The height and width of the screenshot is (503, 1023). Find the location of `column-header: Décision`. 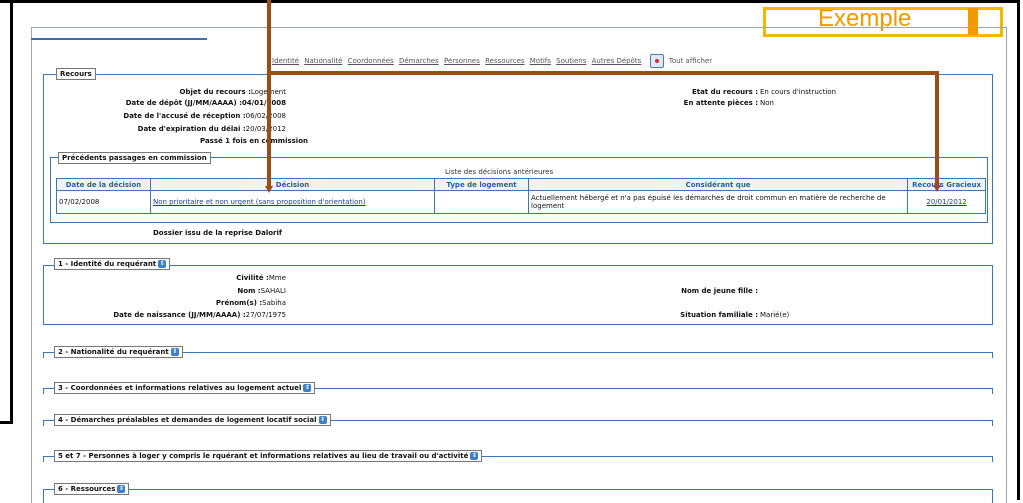

column-header: Décision is located at coordinates (292, 184).